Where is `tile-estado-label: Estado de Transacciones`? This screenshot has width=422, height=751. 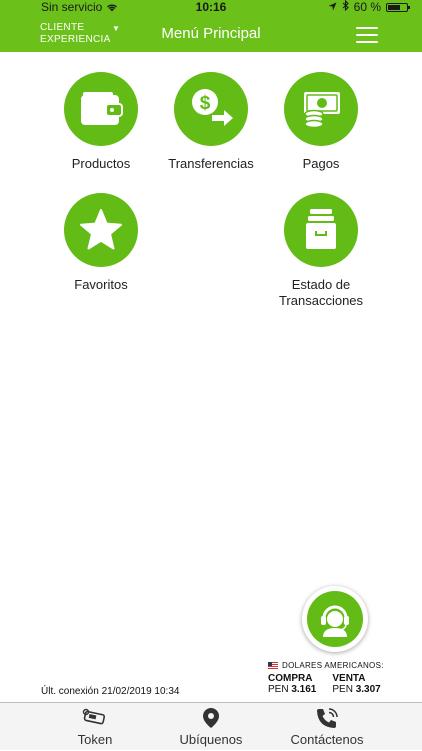
tile-estado-label: Estado de Transacciones is located at coordinates (321, 293).